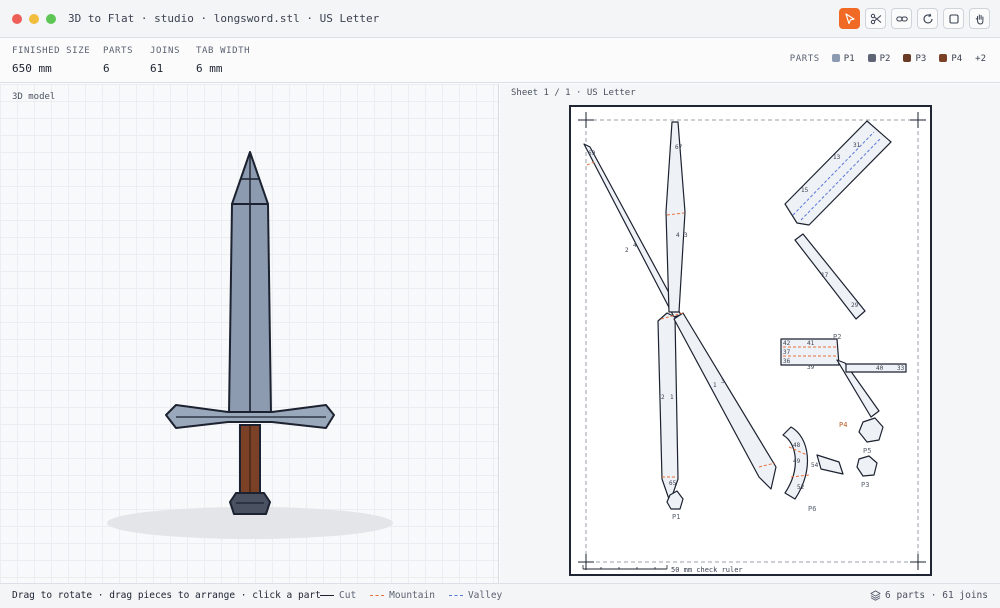 The height and width of the screenshot is (608, 1000). What do you see at coordinates (875, 595) in the screenshot?
I see `layers-icon` at bounding box center [875, 595].